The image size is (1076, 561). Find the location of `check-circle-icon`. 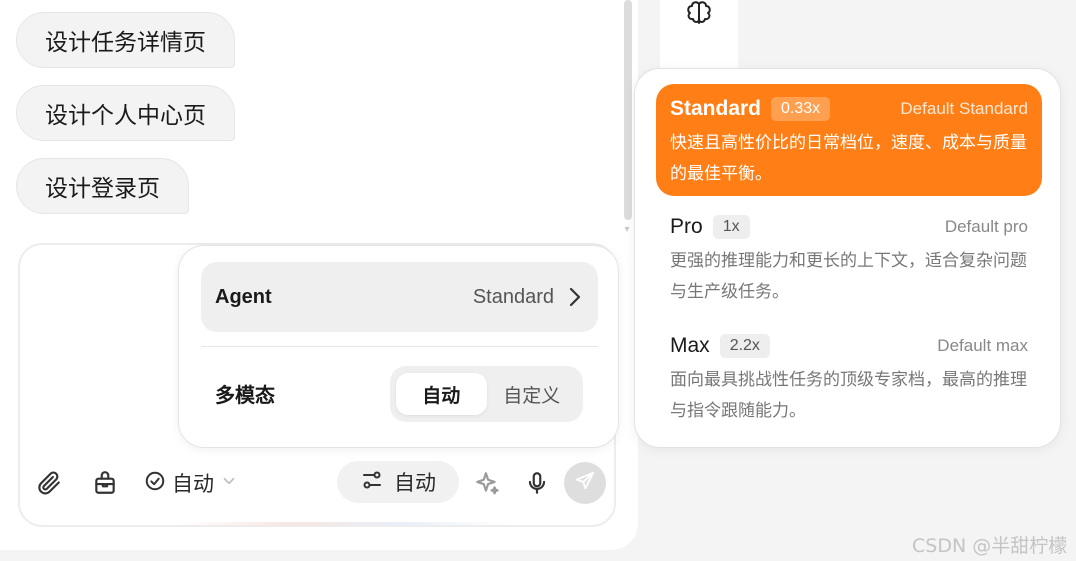

check-circle-icon is located at coordinates (155, 483).